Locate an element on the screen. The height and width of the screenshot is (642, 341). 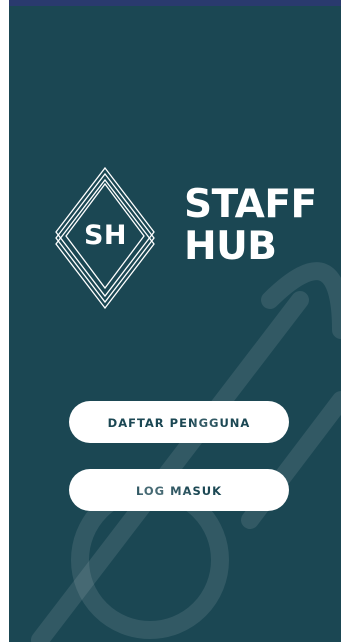
logo-initials: SH is located at coordinates (105, 235).